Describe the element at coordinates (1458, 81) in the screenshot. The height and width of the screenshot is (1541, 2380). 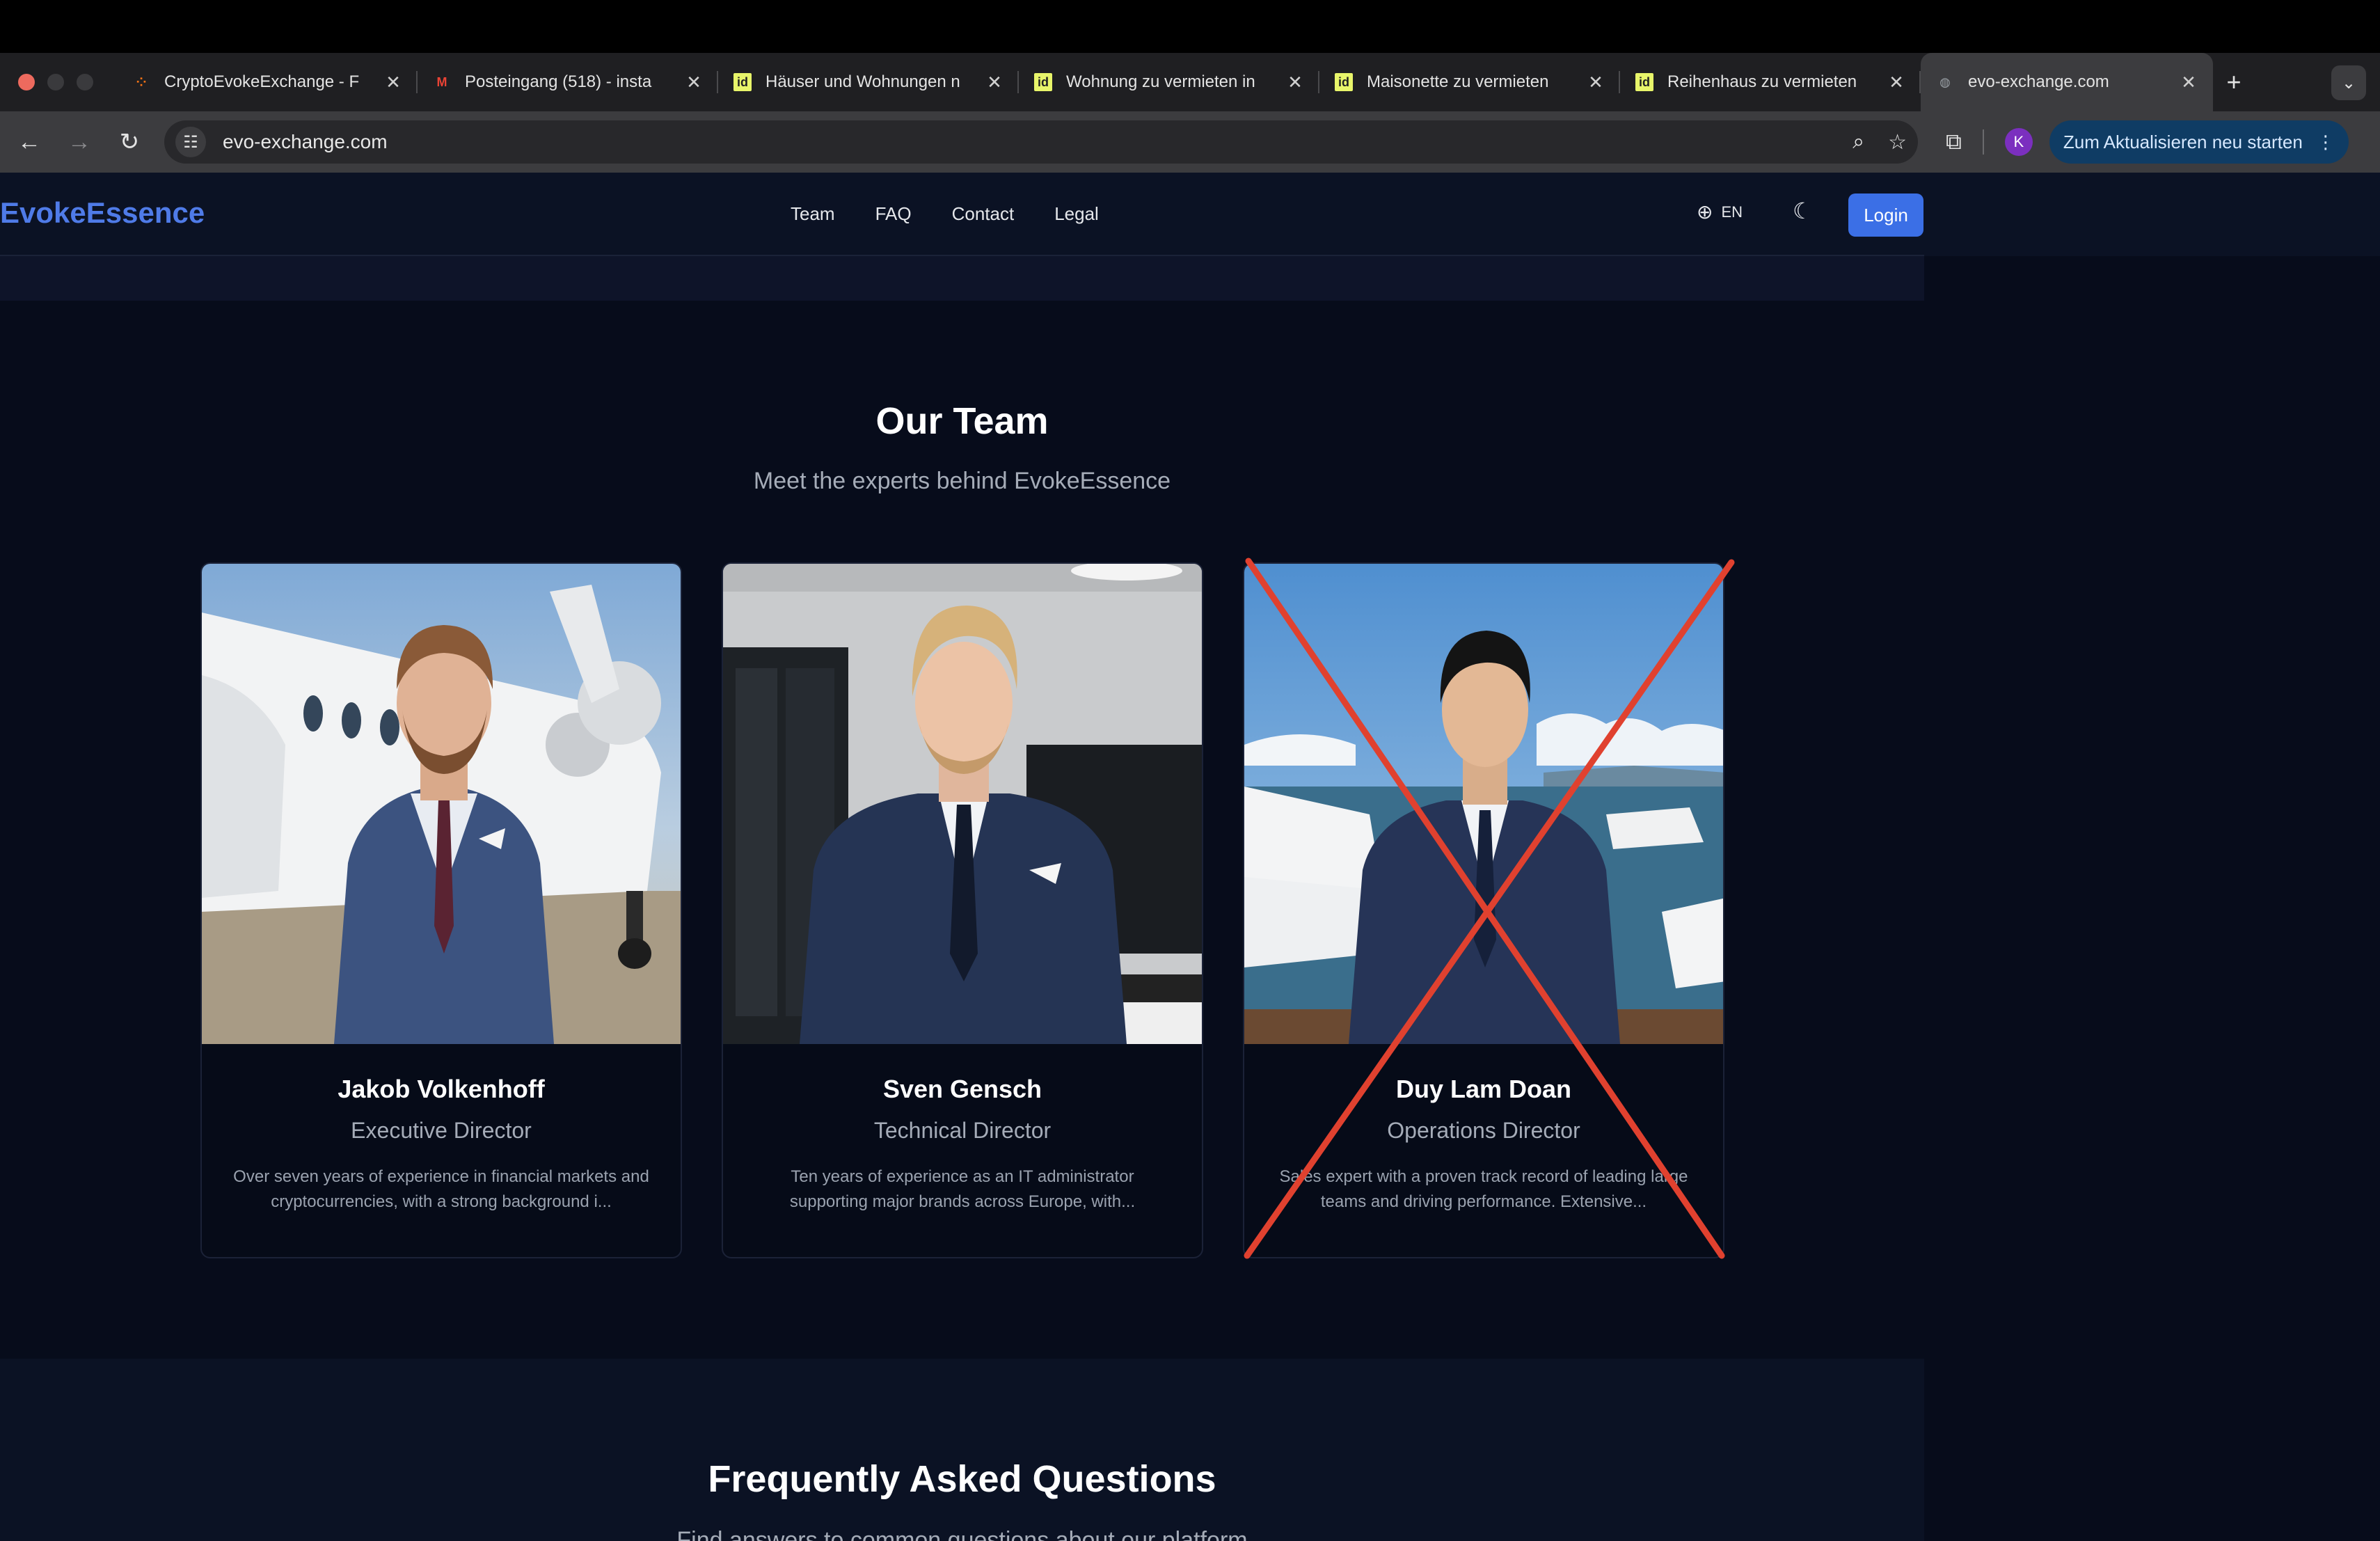
I see `tab-title: Maisonette zu vermieten` at that location.